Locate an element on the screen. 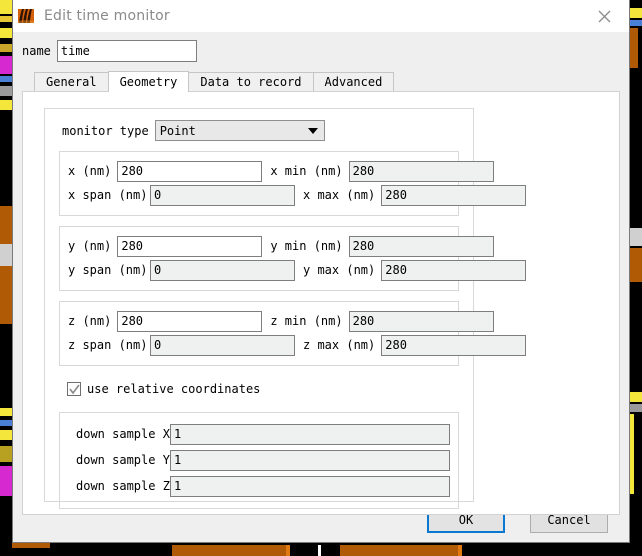  checkmark-icon is located at coordinates (74, 389).